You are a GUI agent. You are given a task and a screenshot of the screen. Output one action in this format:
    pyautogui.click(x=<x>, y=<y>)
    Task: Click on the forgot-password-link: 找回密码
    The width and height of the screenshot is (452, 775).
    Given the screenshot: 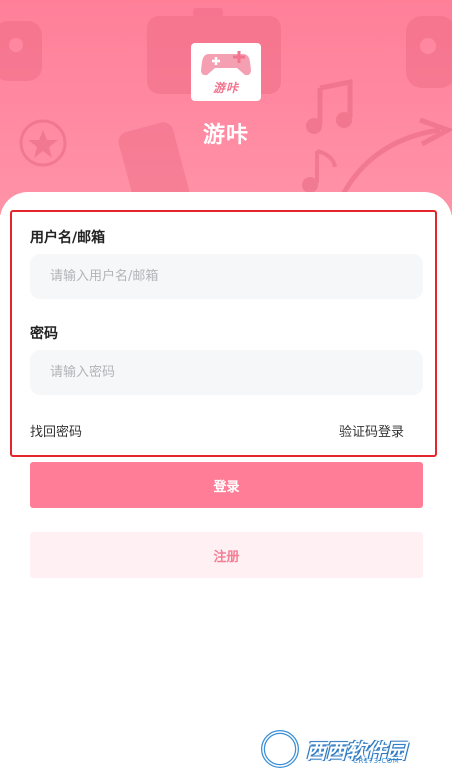 What is the action you would take?
    pyautogui.click(x=56, y=430)
    